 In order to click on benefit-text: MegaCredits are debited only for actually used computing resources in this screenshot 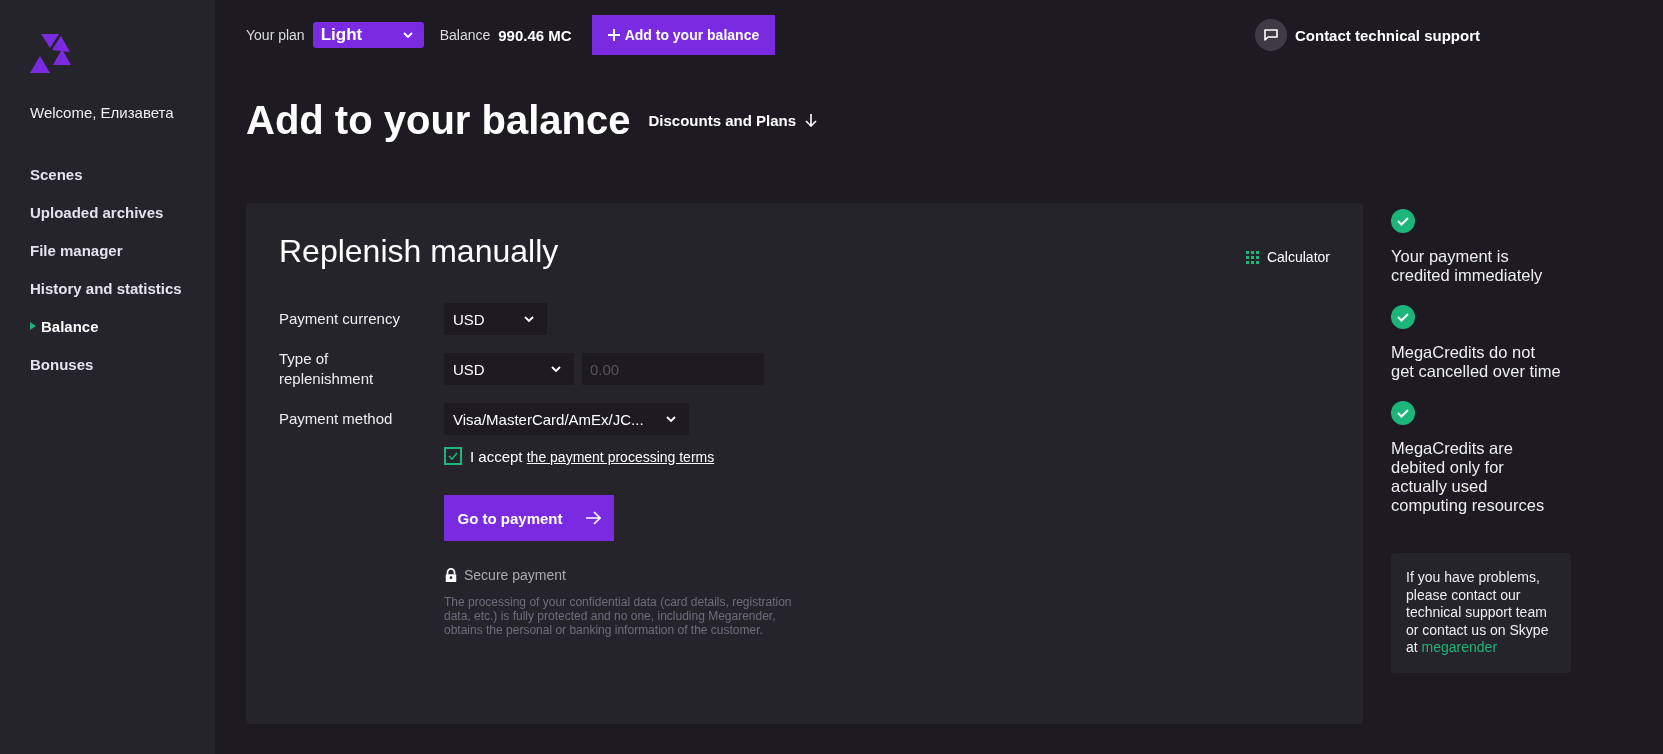, I will do `click(1468, 477)`.